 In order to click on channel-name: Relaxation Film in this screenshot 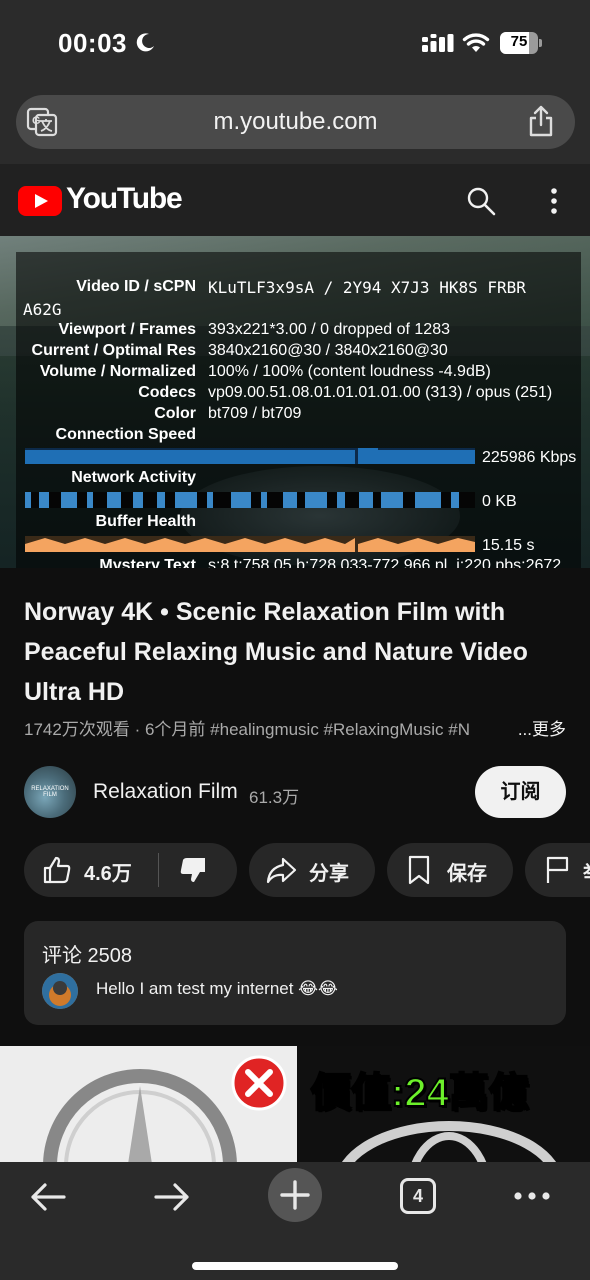, I will do `click(165, 792)`.